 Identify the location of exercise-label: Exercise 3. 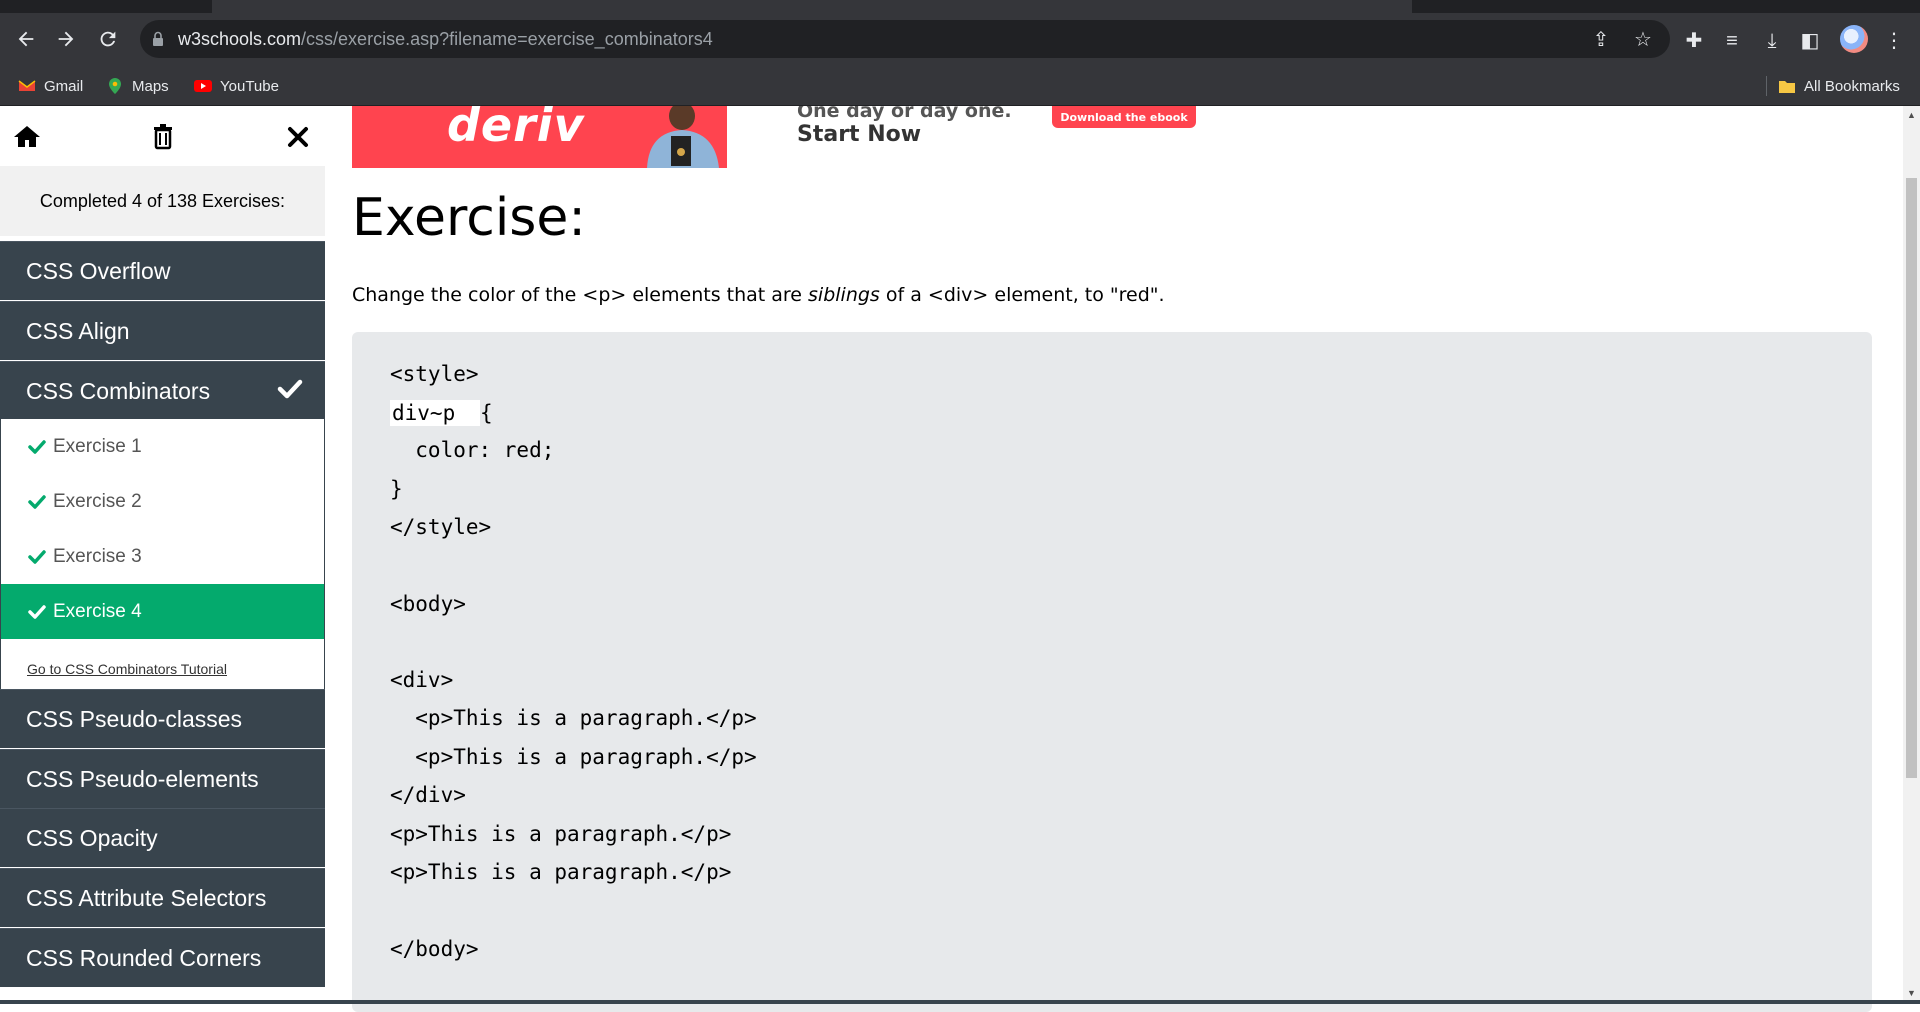
(97, 556).